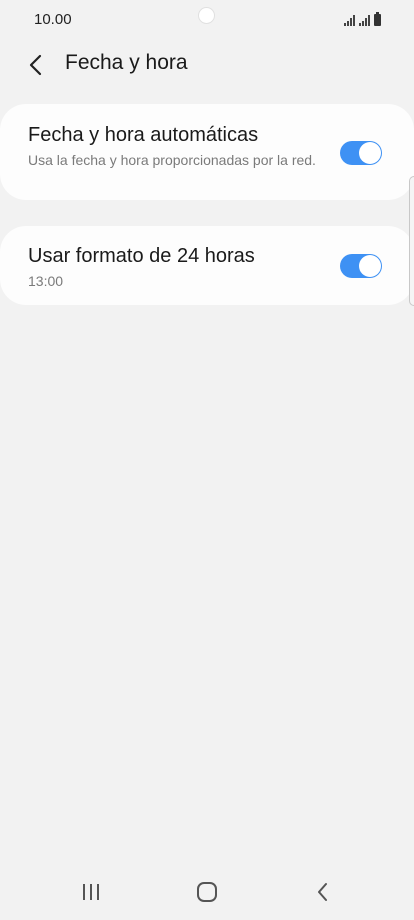  Describe the element at coordinates (141, 256) in the screenshot. I see `setting-title: Usar formato de 24 horas` at that location.